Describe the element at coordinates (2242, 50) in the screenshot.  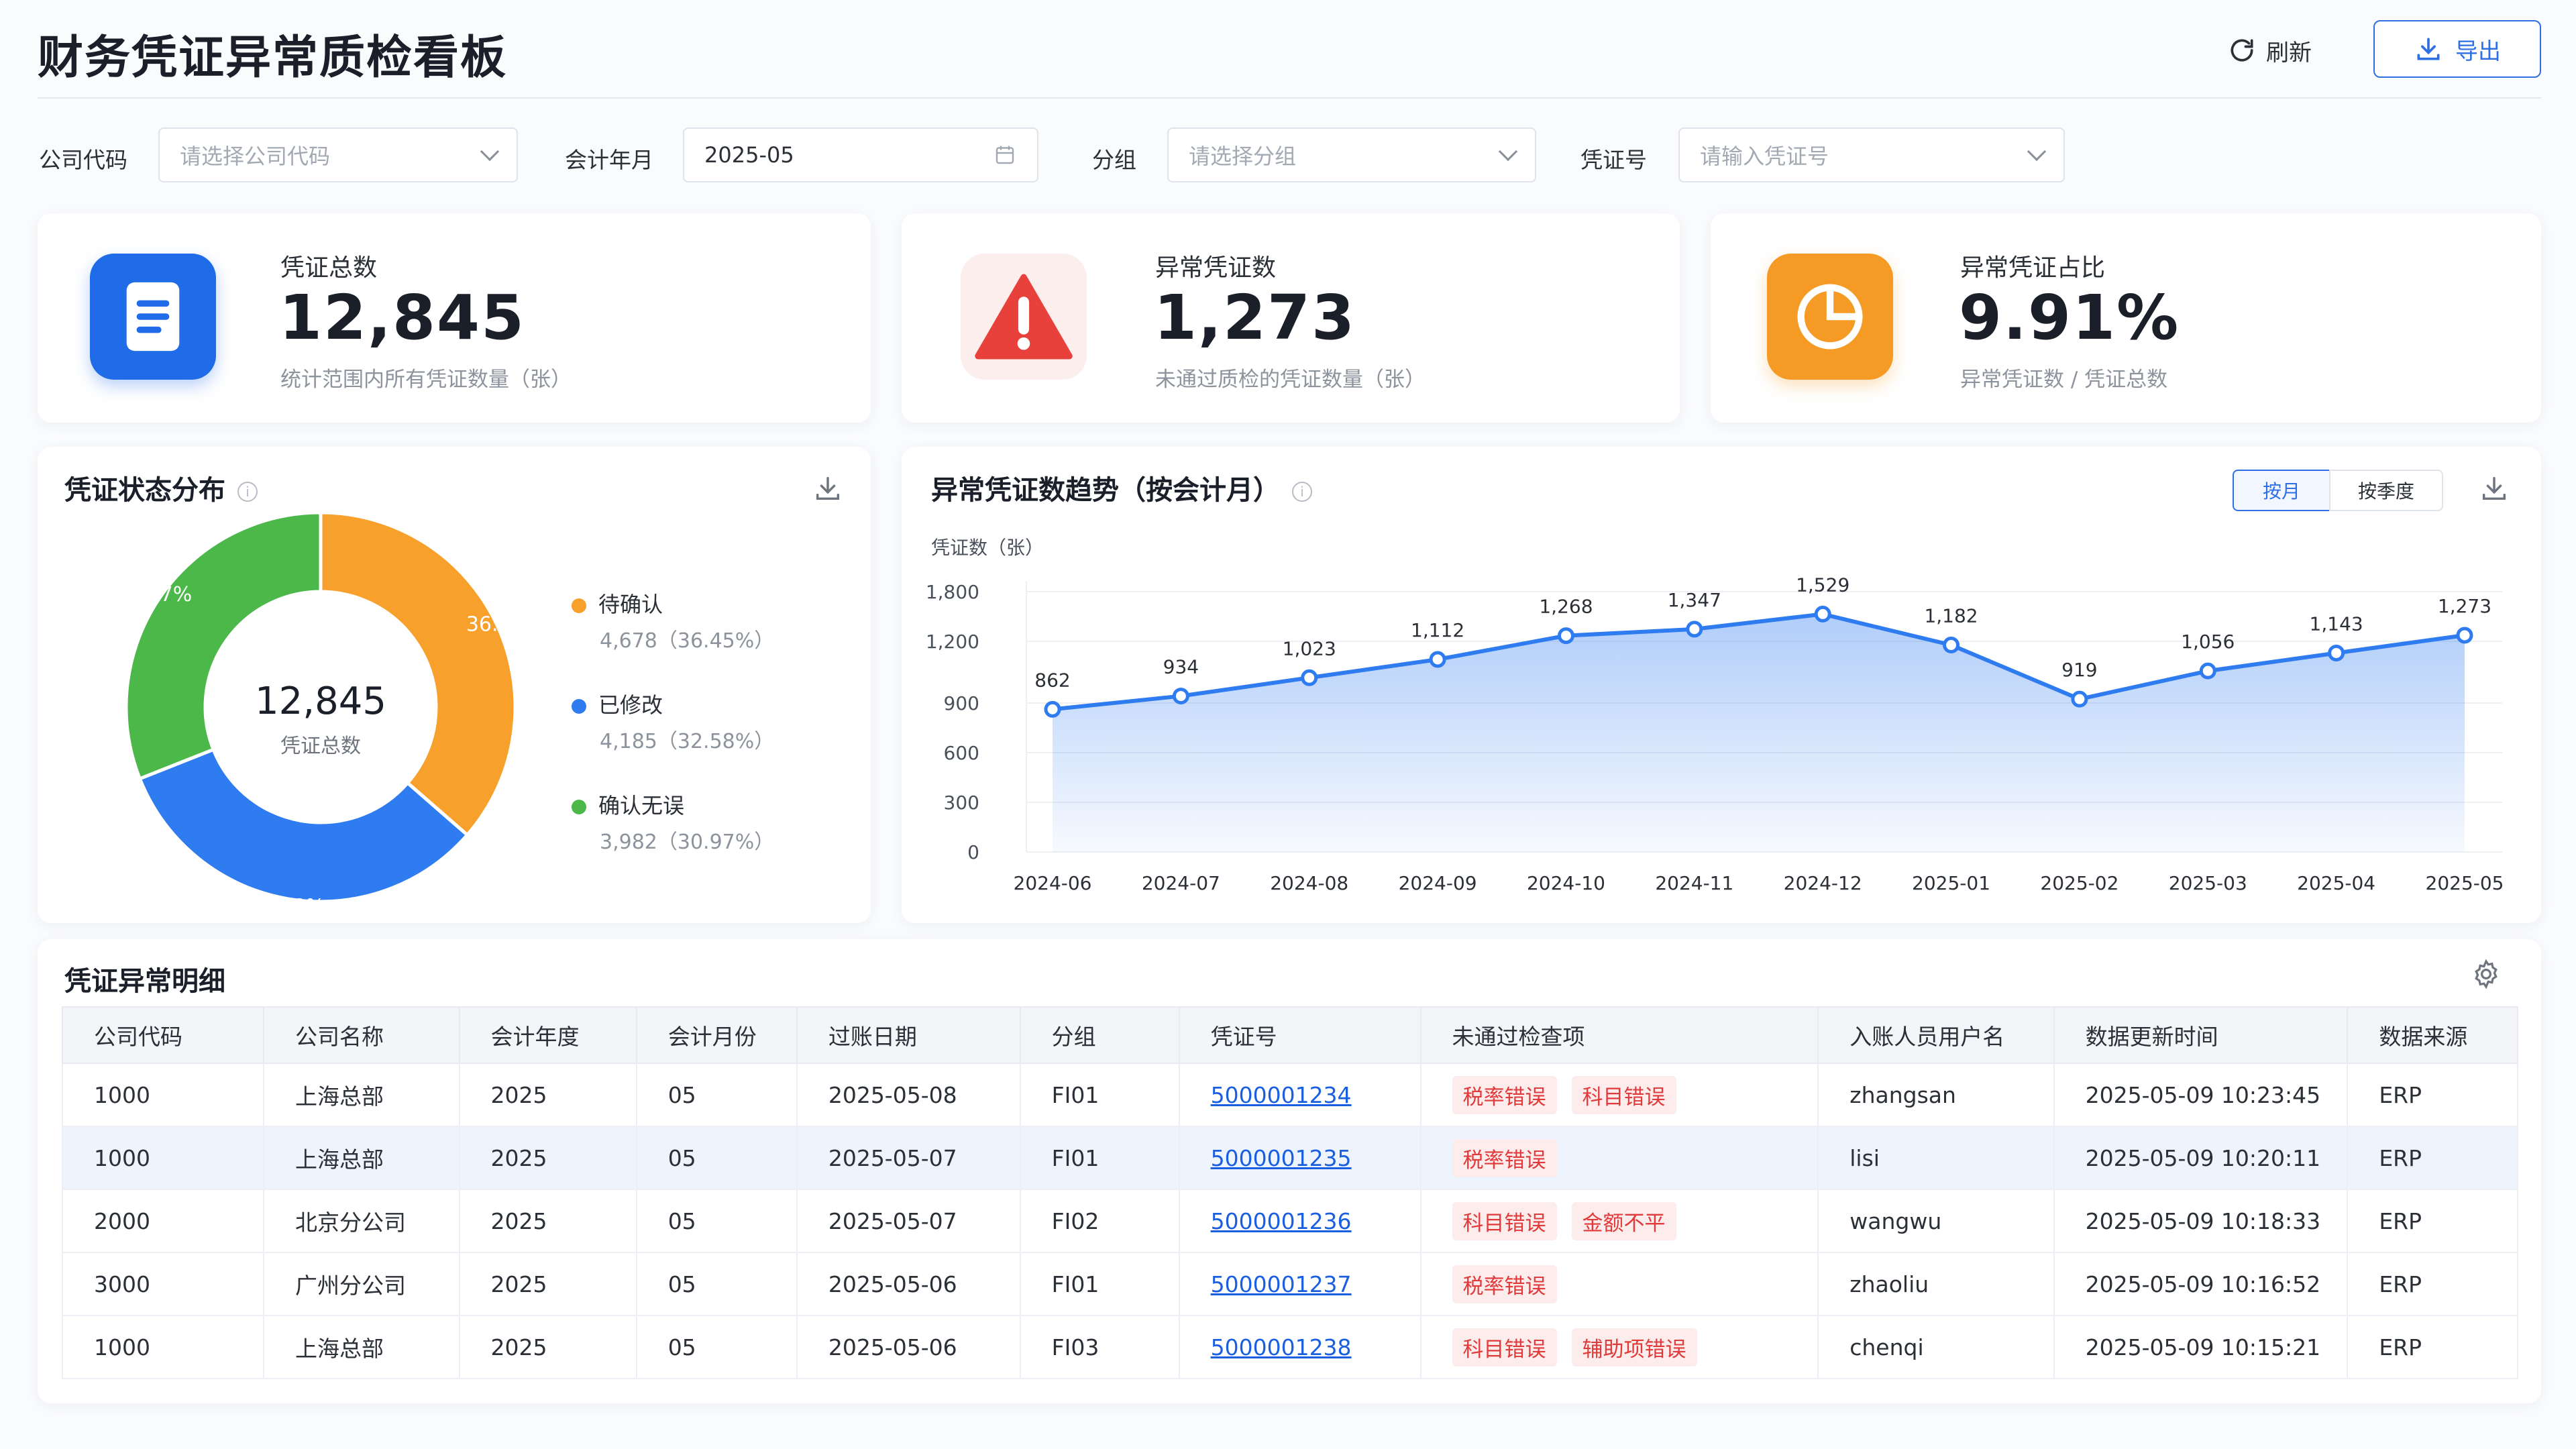
I see `refresh-icon` at that location.